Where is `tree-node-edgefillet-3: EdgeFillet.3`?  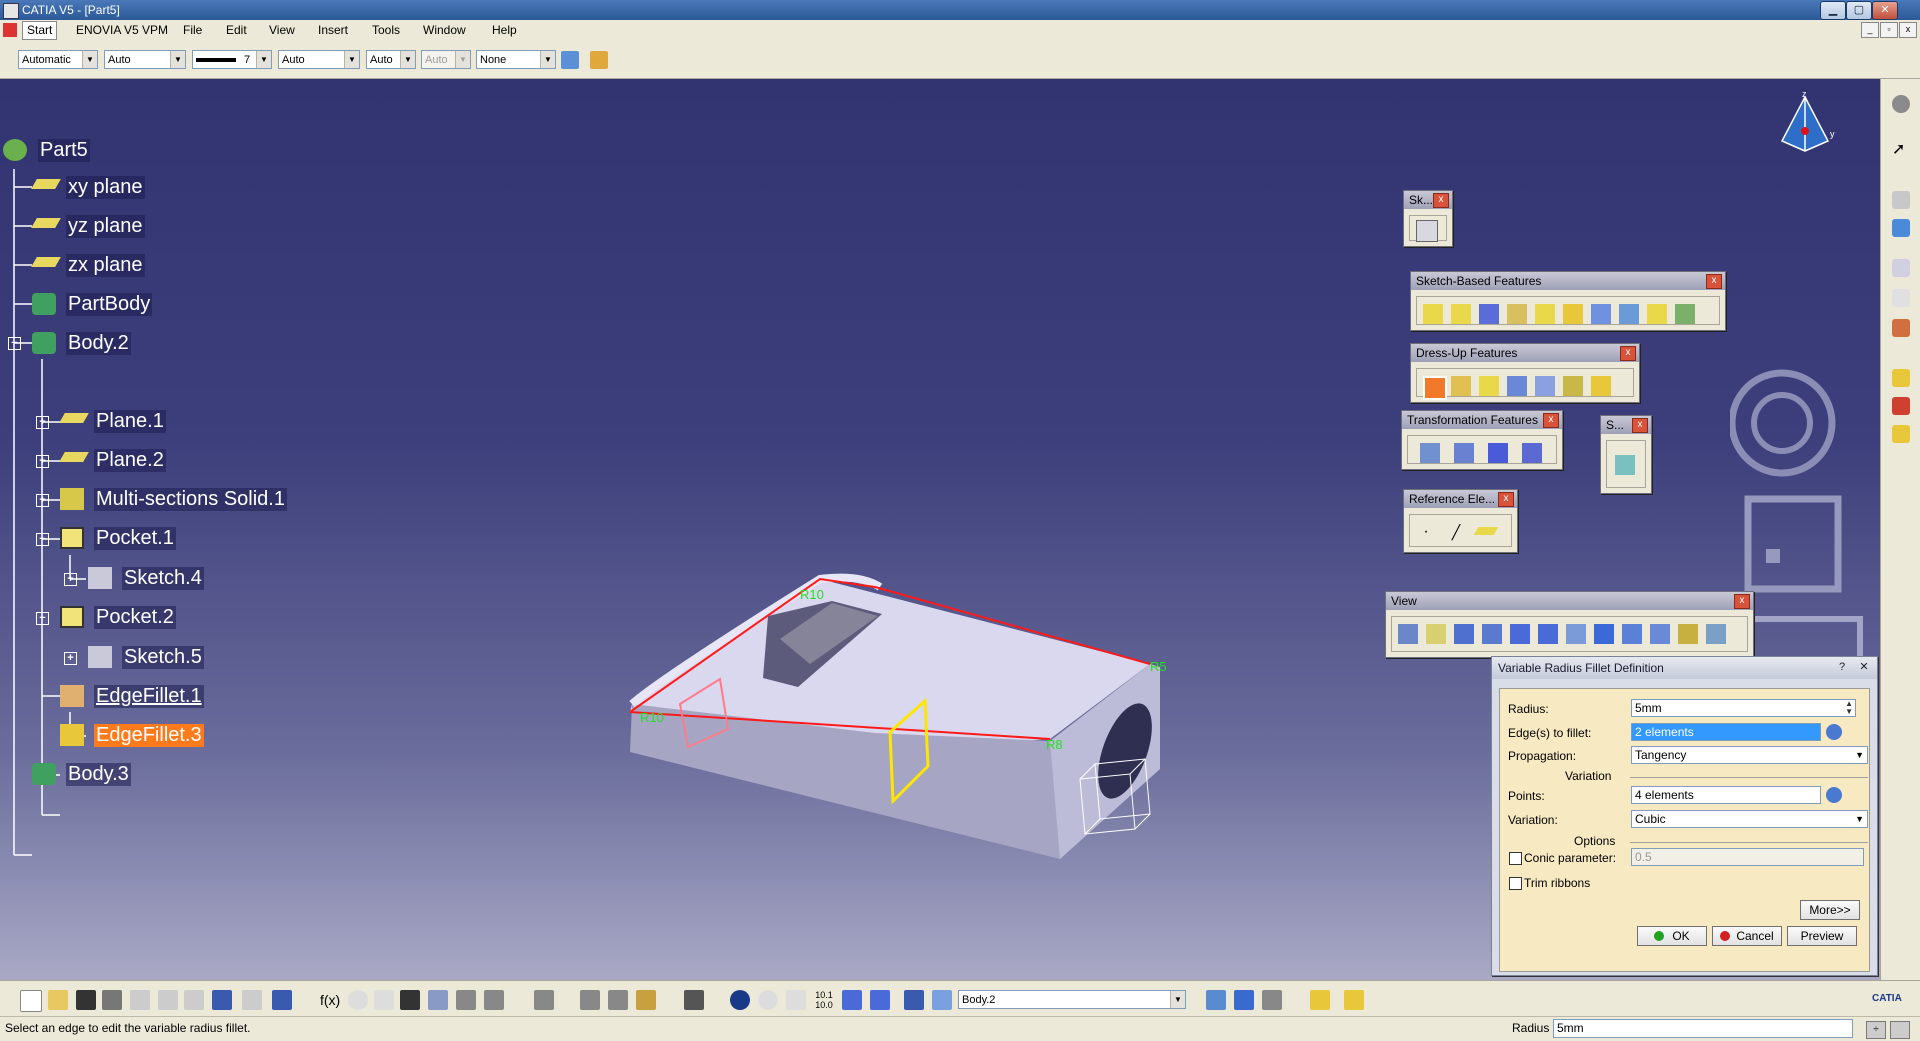 tree-node-edgefillet-3: EdgeFillet.3 is located at coordinates (149, 735).